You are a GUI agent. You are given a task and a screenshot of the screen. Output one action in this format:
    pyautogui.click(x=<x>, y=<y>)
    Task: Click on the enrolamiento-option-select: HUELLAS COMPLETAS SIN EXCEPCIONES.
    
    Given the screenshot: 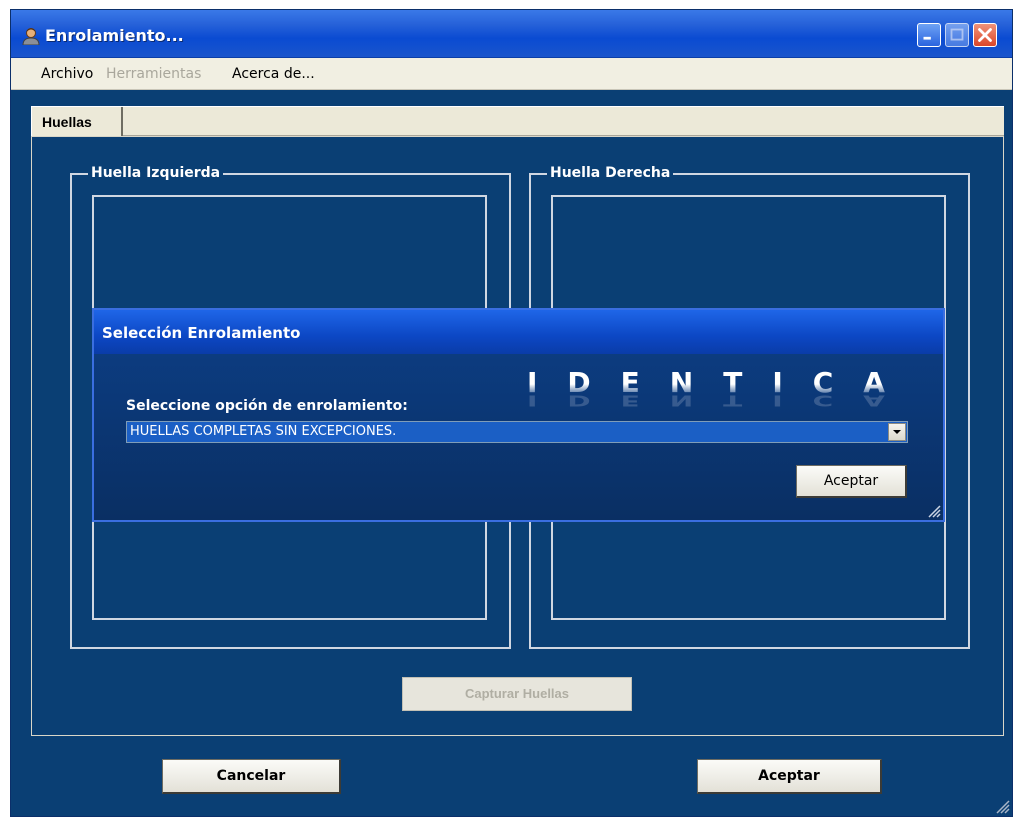 What is the action you would take?
    pyautogui.click(x=517, y=432)
    